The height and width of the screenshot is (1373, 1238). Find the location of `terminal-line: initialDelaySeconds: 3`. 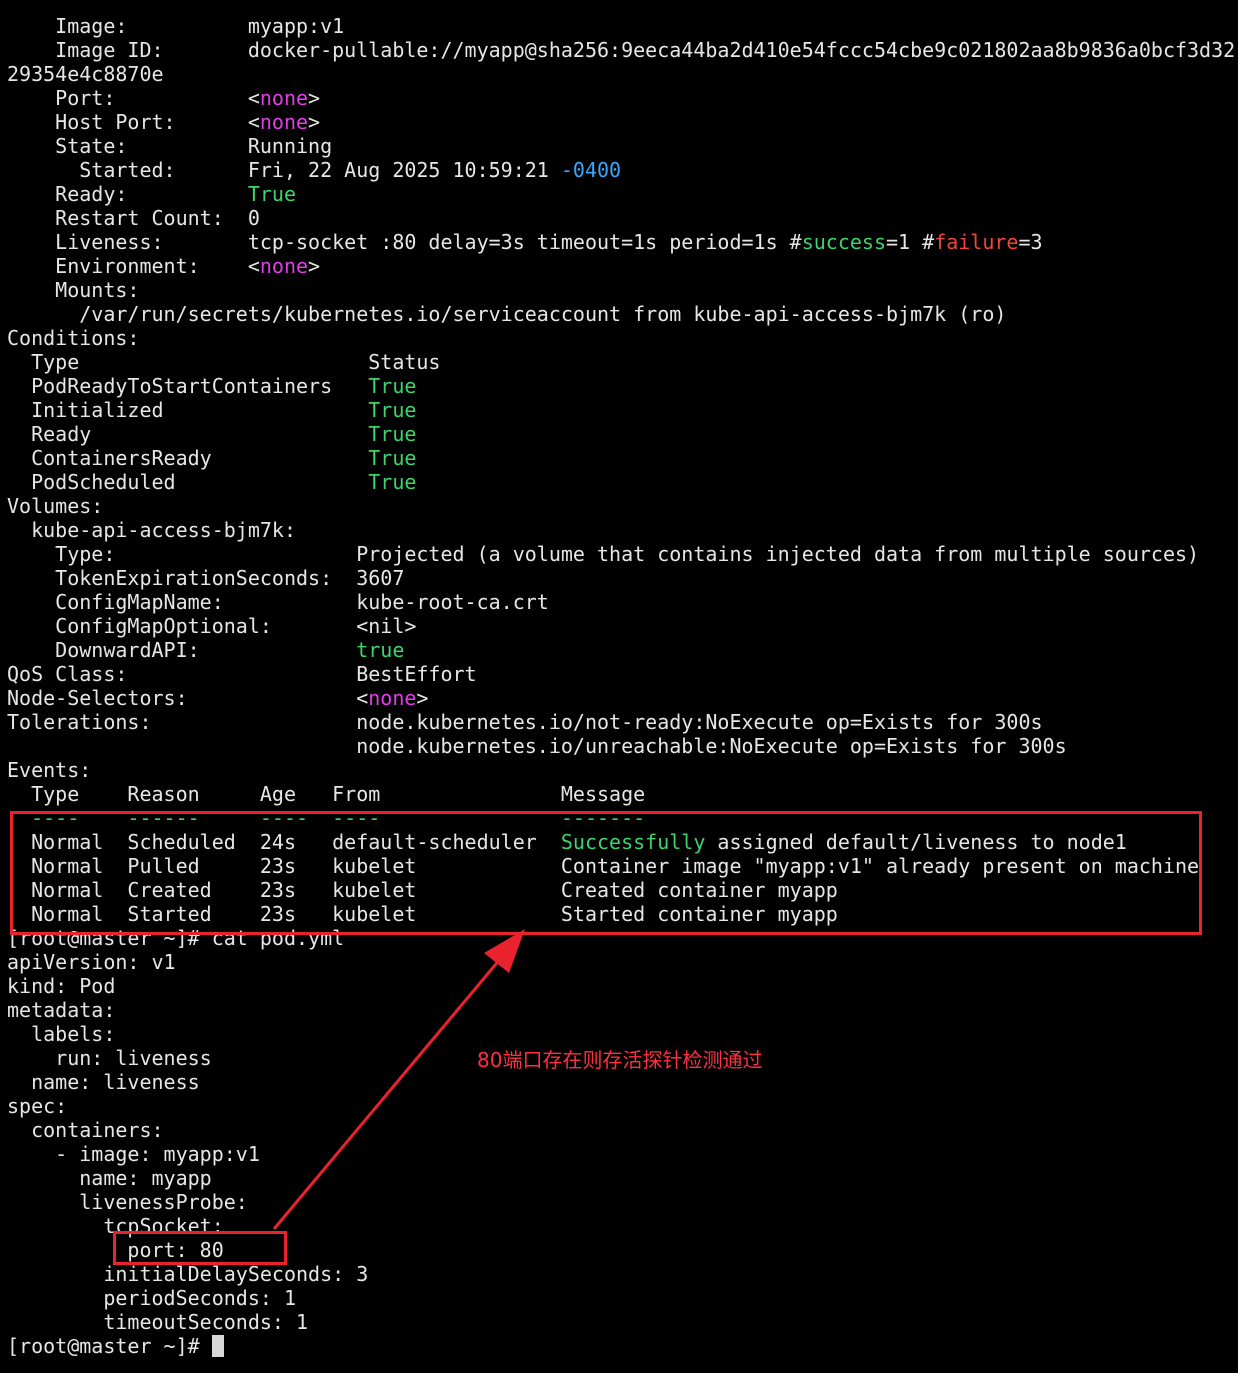

terminal-line: initialDelaySeconds: 3 is located at coordinates (622, 1274).